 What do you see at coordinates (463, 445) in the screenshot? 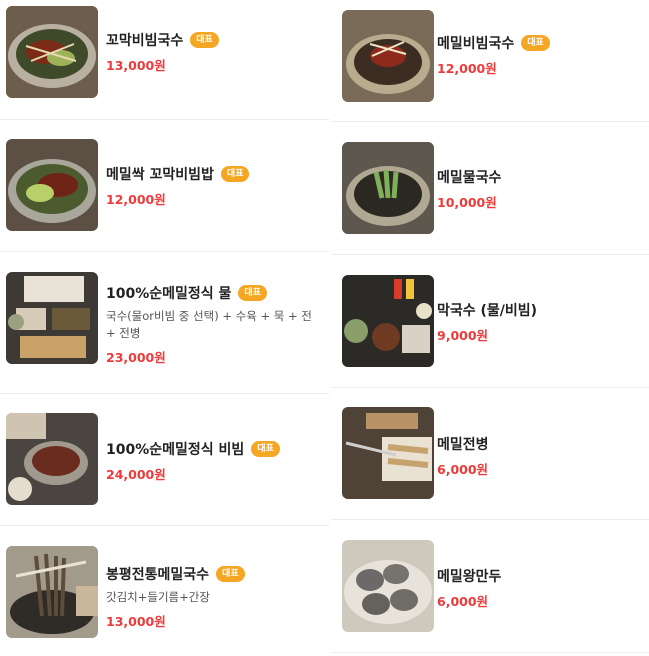
I see `menu-name: 메밀전병` at bounding box center [463, 445].